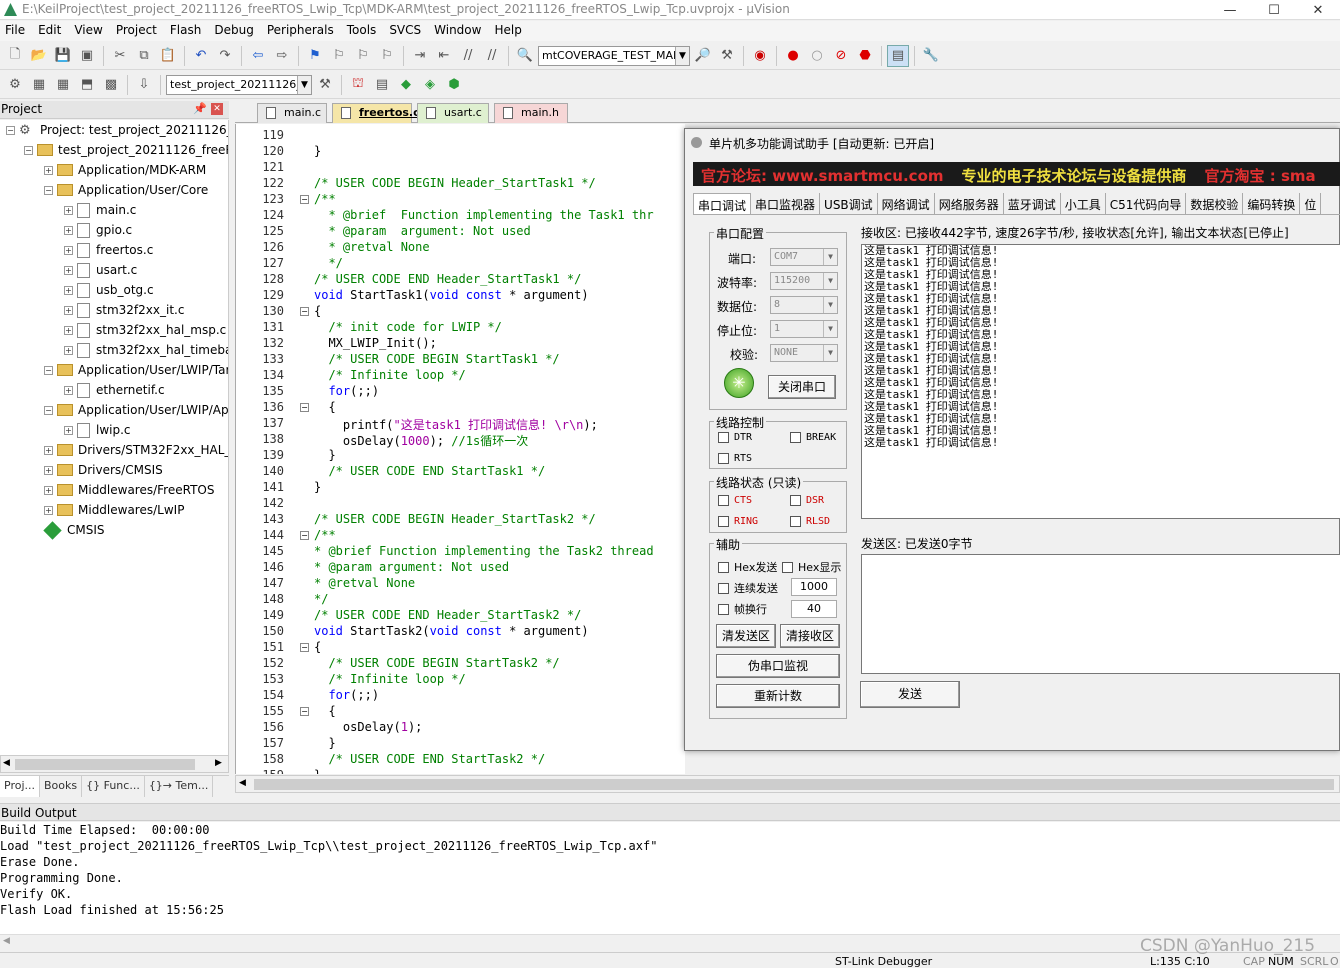  I want to click on baud-select: 115200 ▼, so click(804, 281).